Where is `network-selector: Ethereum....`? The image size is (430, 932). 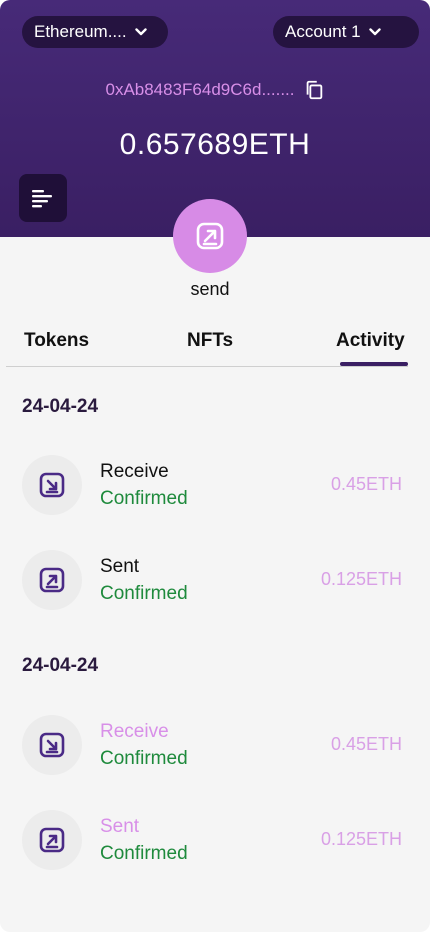
network-selector: Ethereum.... is located at coordinates (95, 32).